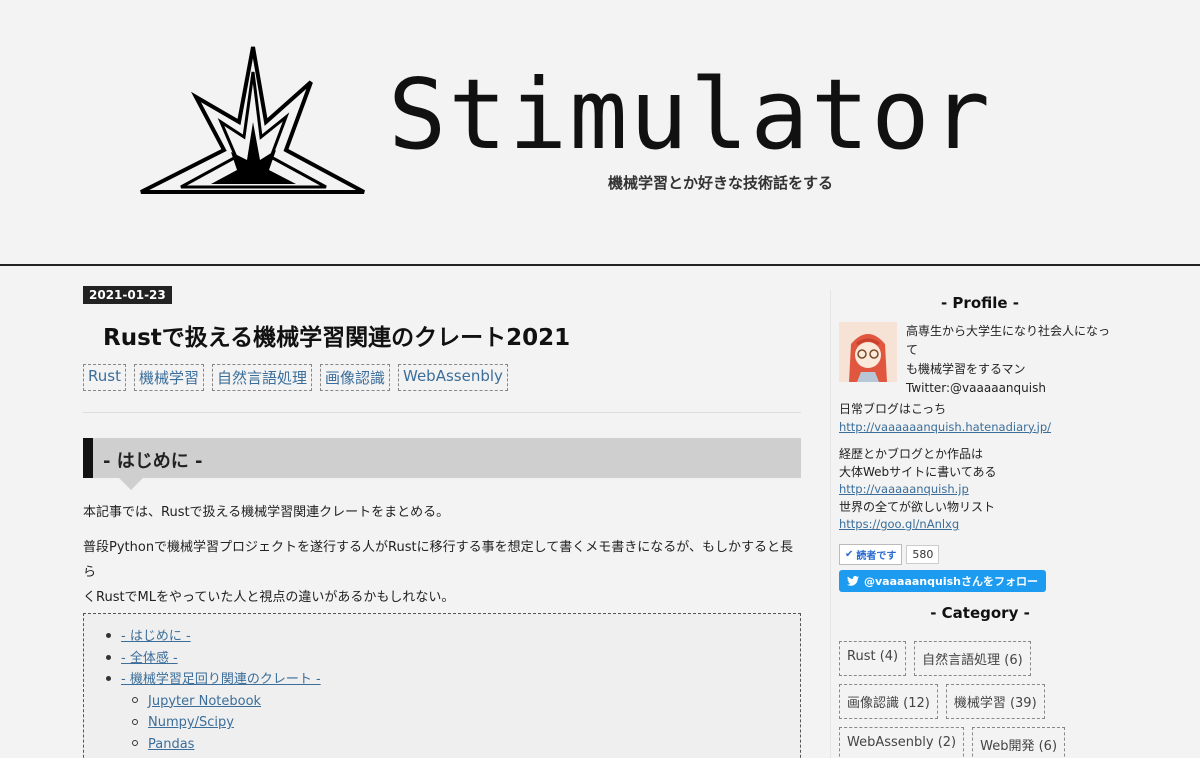 Image resolution: width=1200 pixels, height=758 pixels. What do you see at coordinates (261, 377) in the screenshot?
I see `tag-nlp: 自然言語処理` at bounding box center [261, 377].